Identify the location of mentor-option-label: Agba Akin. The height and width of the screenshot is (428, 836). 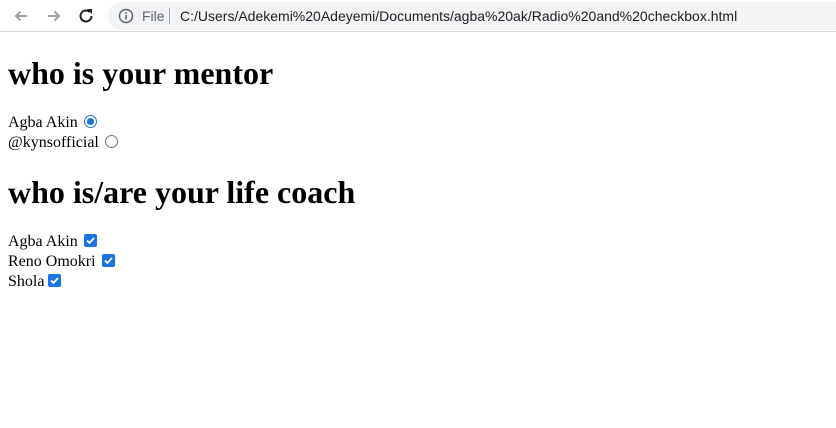
(43, 122).